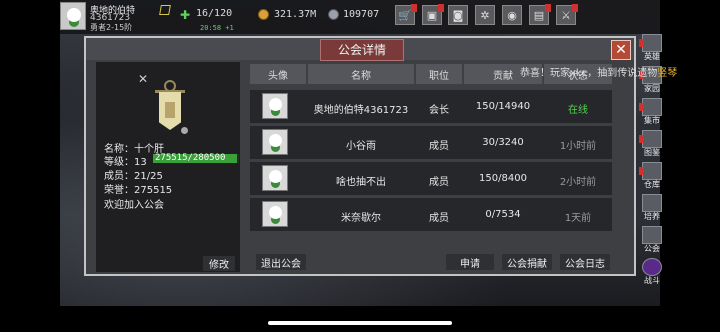 The image size is (720, 332). I want to click on side-nav-item: 英雄, so click(651, 48).